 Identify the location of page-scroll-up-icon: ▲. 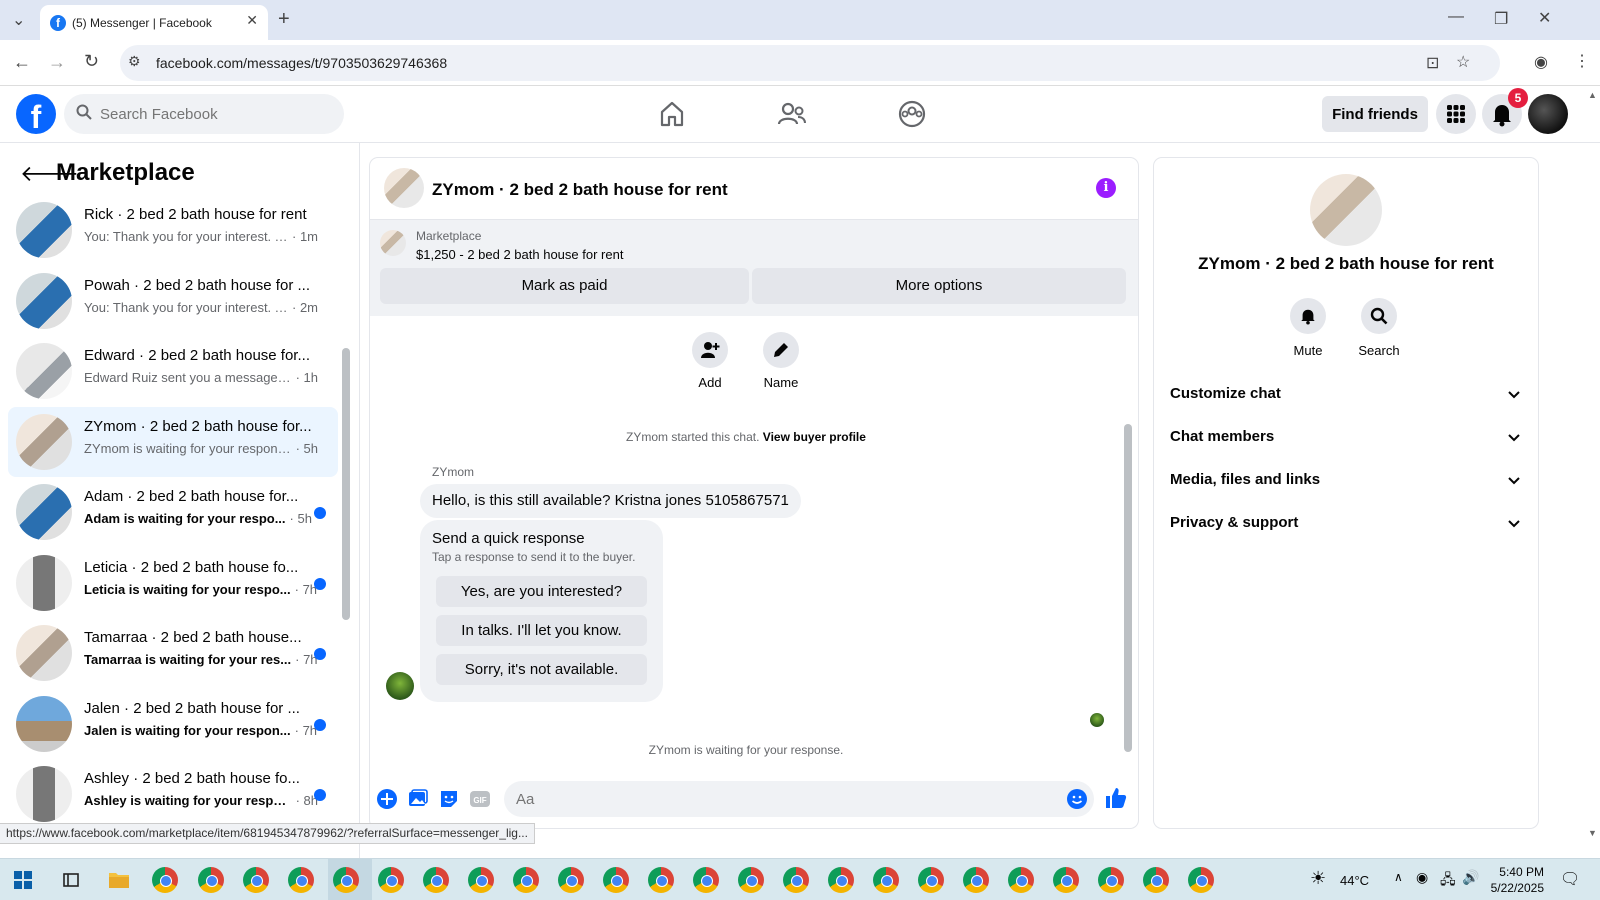
(1592, 95).